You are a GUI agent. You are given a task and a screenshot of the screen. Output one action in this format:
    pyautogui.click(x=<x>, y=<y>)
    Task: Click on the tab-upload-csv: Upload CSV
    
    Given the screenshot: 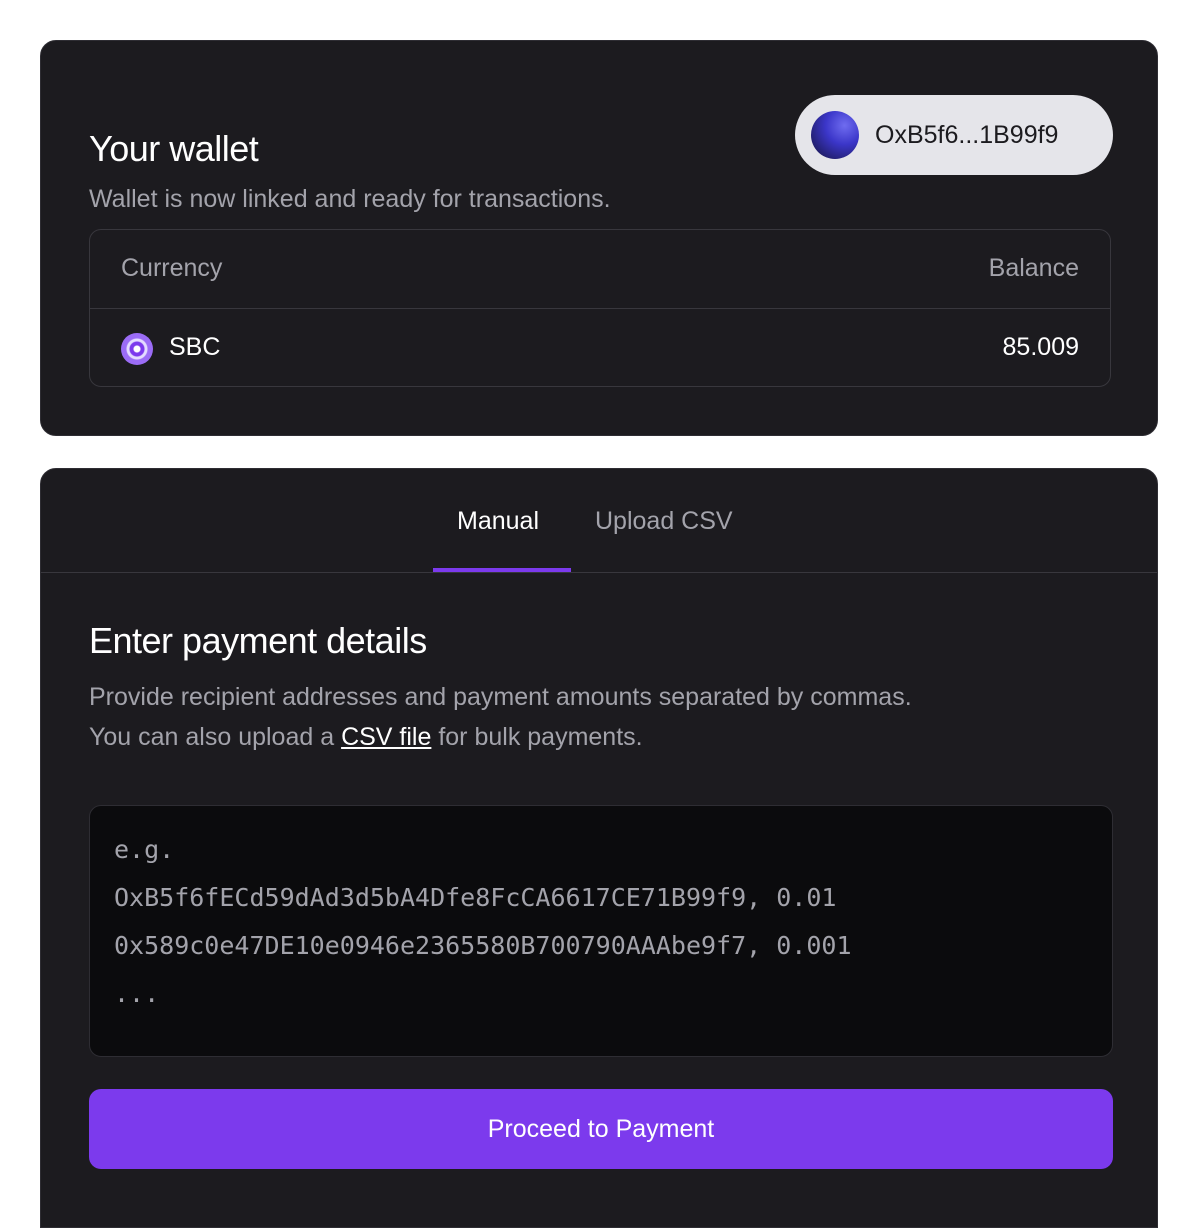 What is the action you would take?
    pyautogui.click(x=664, y=521)
    